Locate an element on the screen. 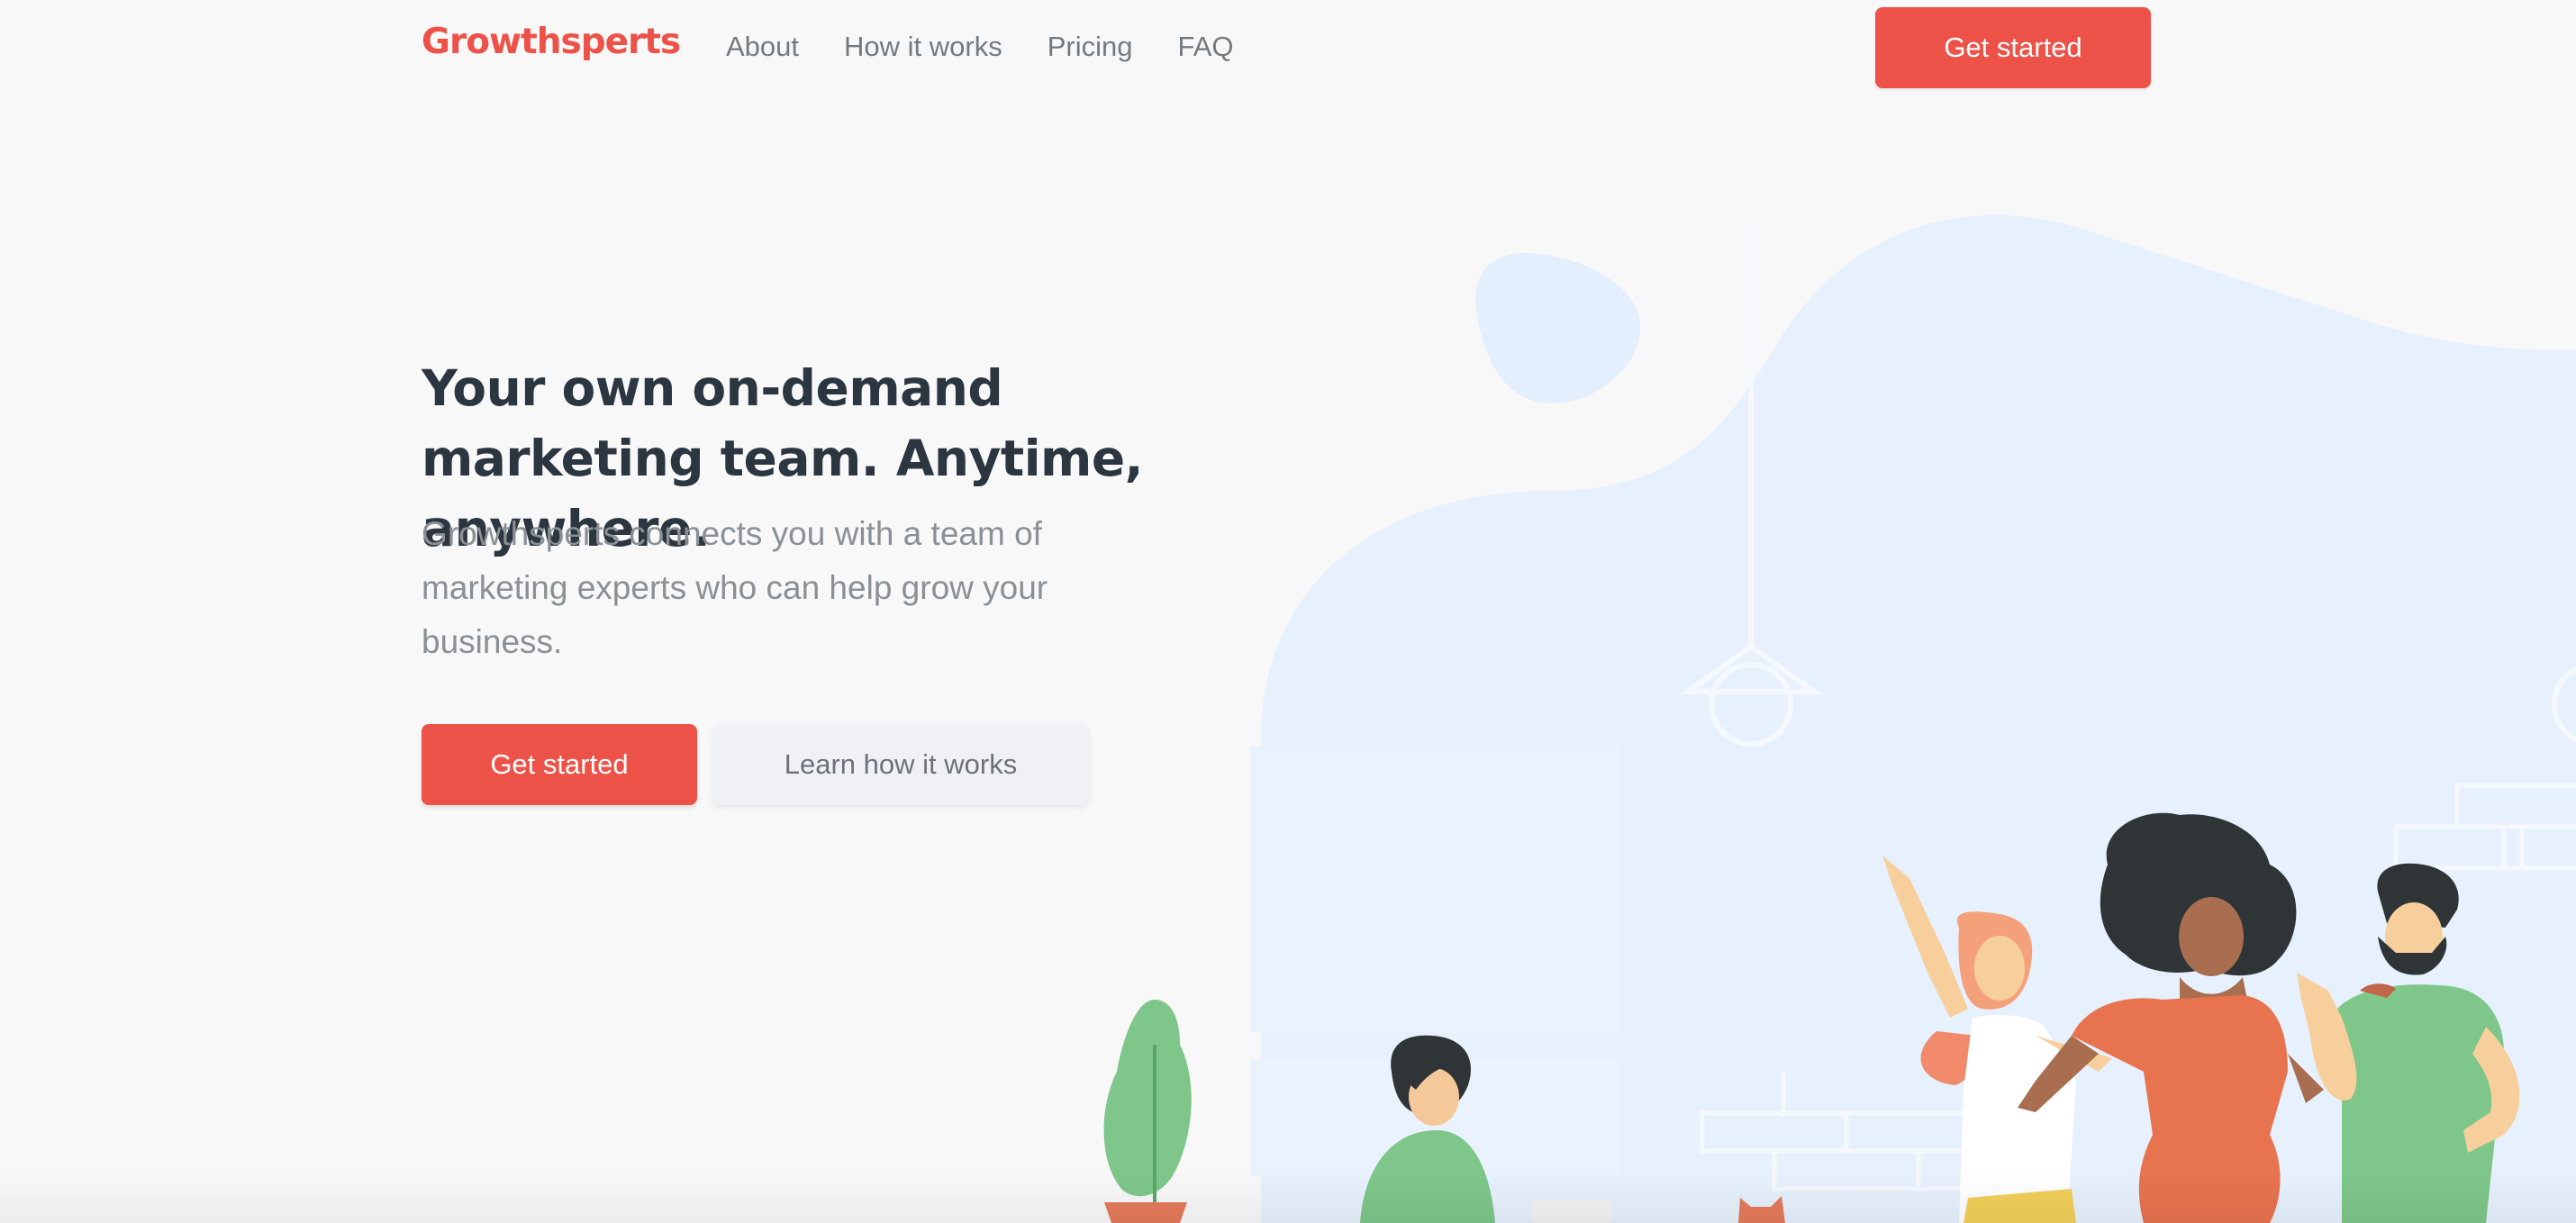  nav-link-how-it-works: How it works is located at coordinates (923, 47).